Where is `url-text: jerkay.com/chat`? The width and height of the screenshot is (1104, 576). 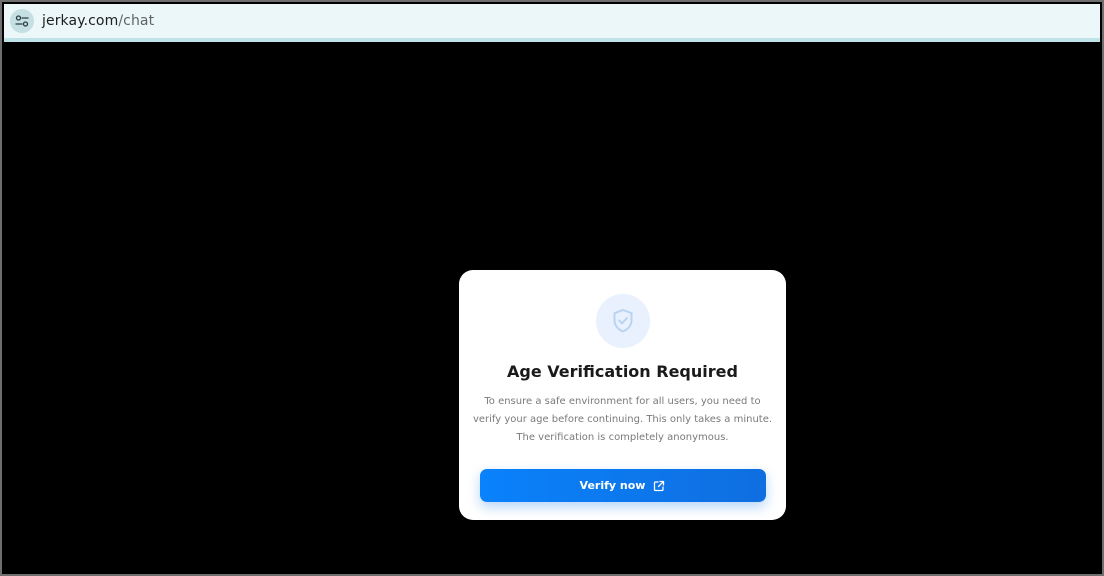
url-text: jerkay.com/chat is located at coordinates (98, 21).